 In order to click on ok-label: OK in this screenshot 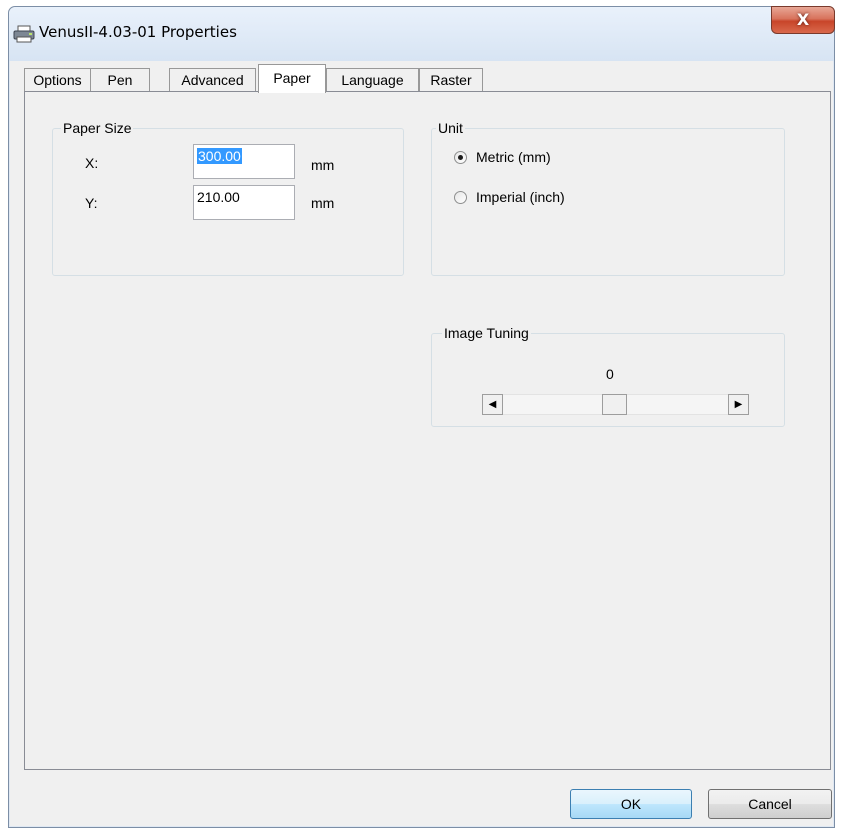, I will do `click(631, 804)`.